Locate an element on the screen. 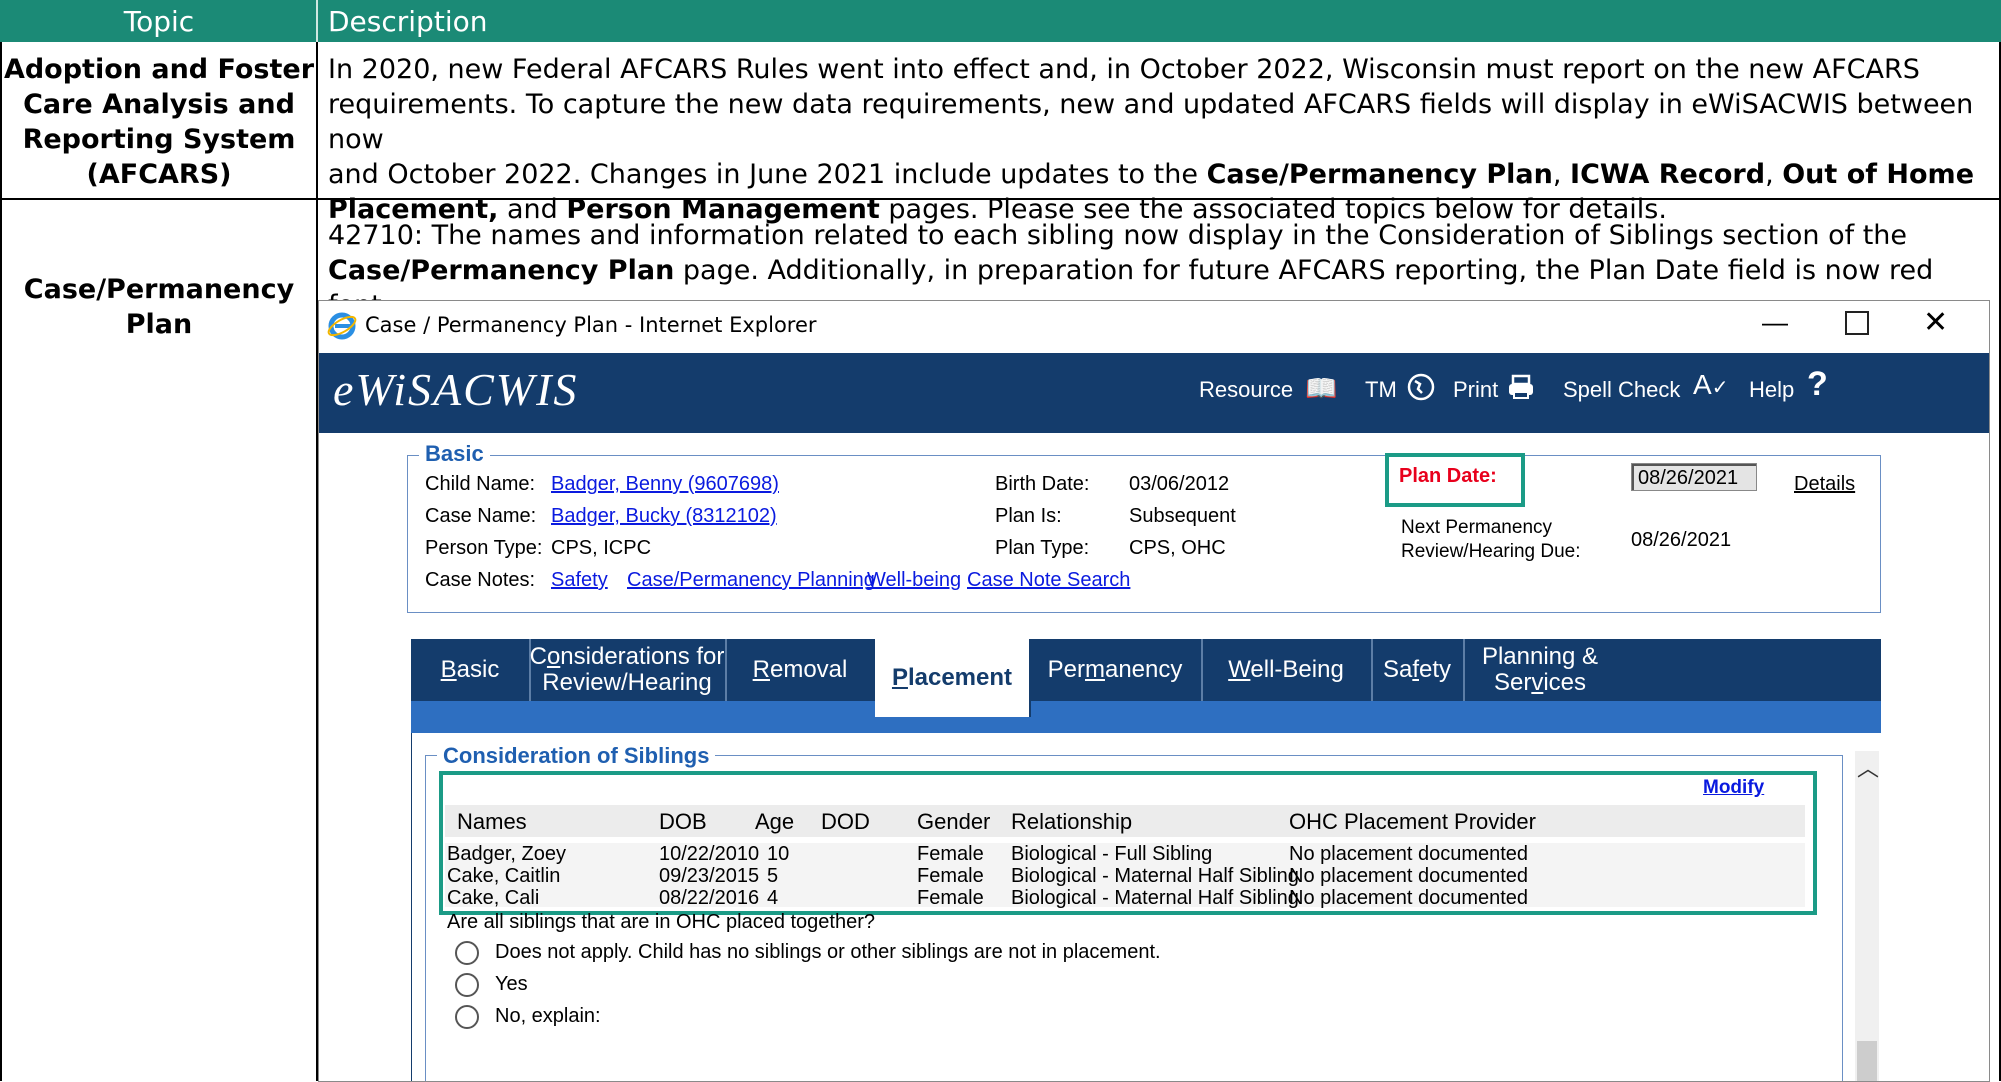  plan-is-label: Plan Is: is located at coordinates (1028, 516).